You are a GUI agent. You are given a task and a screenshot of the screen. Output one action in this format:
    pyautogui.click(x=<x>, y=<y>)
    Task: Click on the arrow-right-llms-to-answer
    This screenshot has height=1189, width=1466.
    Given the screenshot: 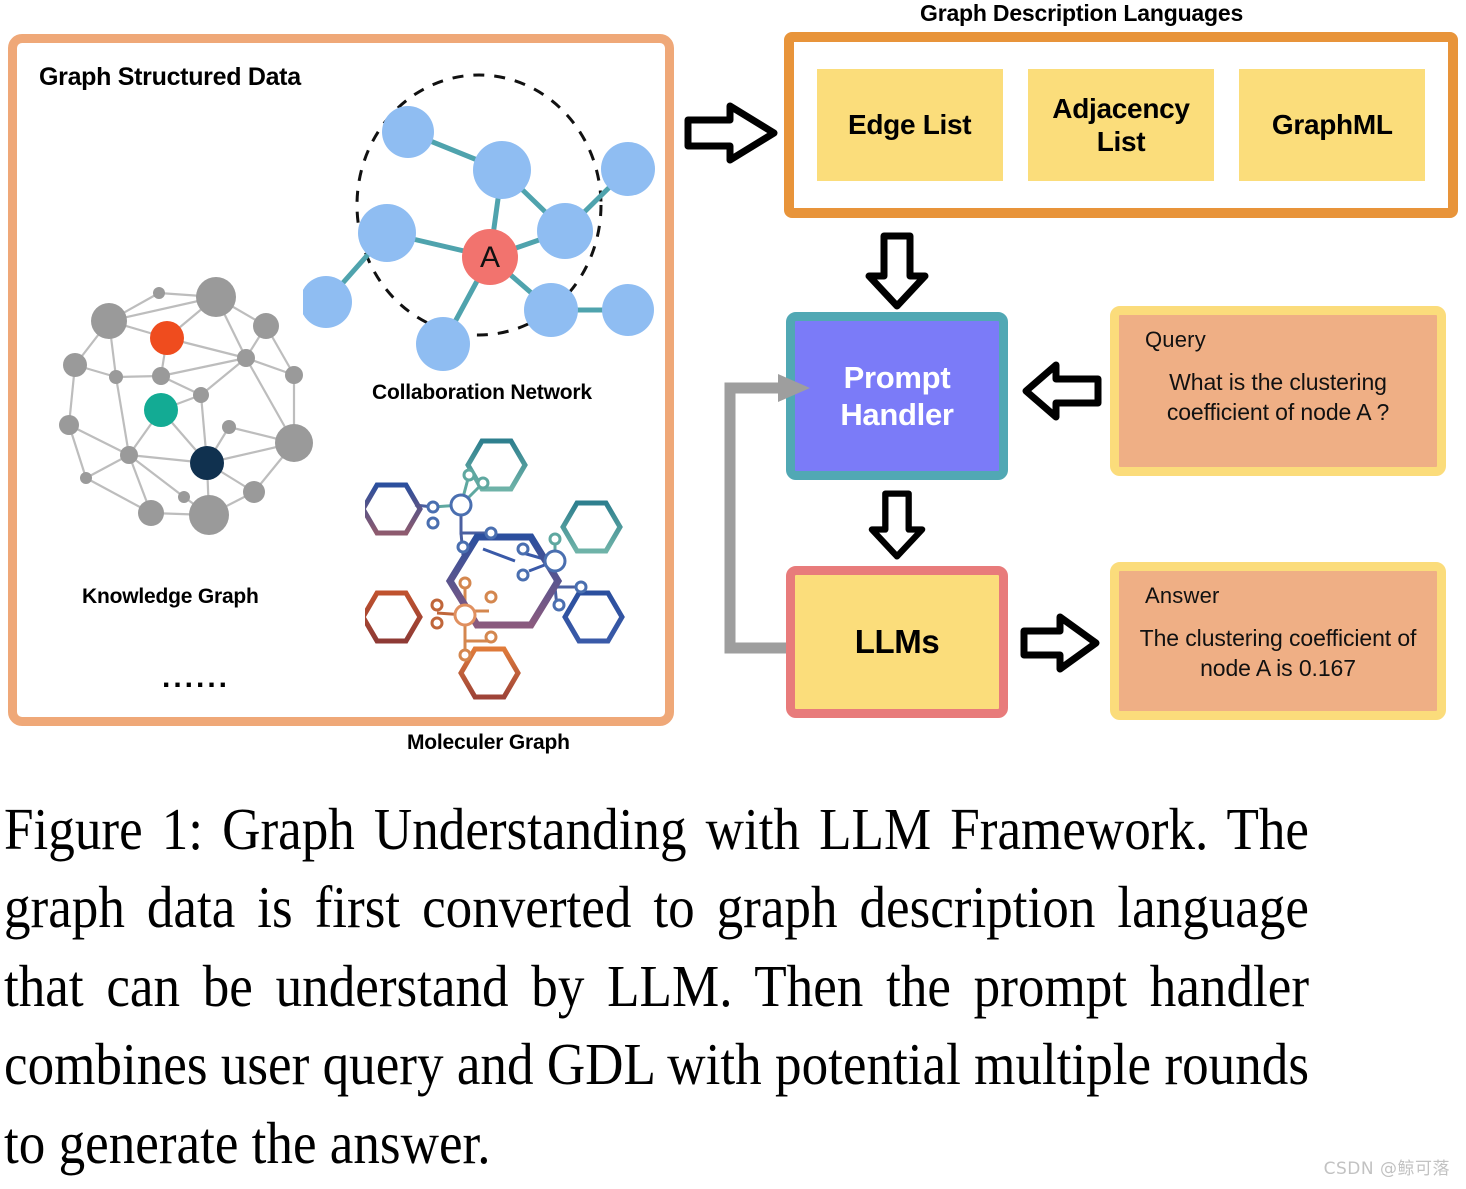 What is the action you would take?
    pyautogui.click(x=1060, y=643)
    